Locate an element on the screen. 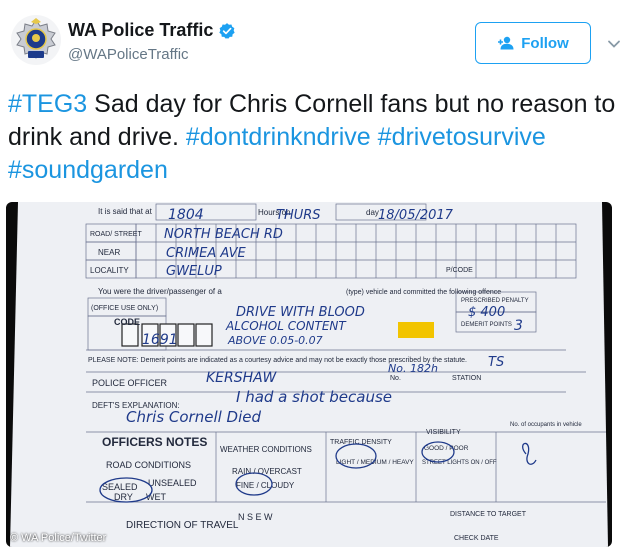 The height and width of the screenshot is (547, 634). handwritten-explanation-1: I had a shot because is located at coordinates (314, 397).